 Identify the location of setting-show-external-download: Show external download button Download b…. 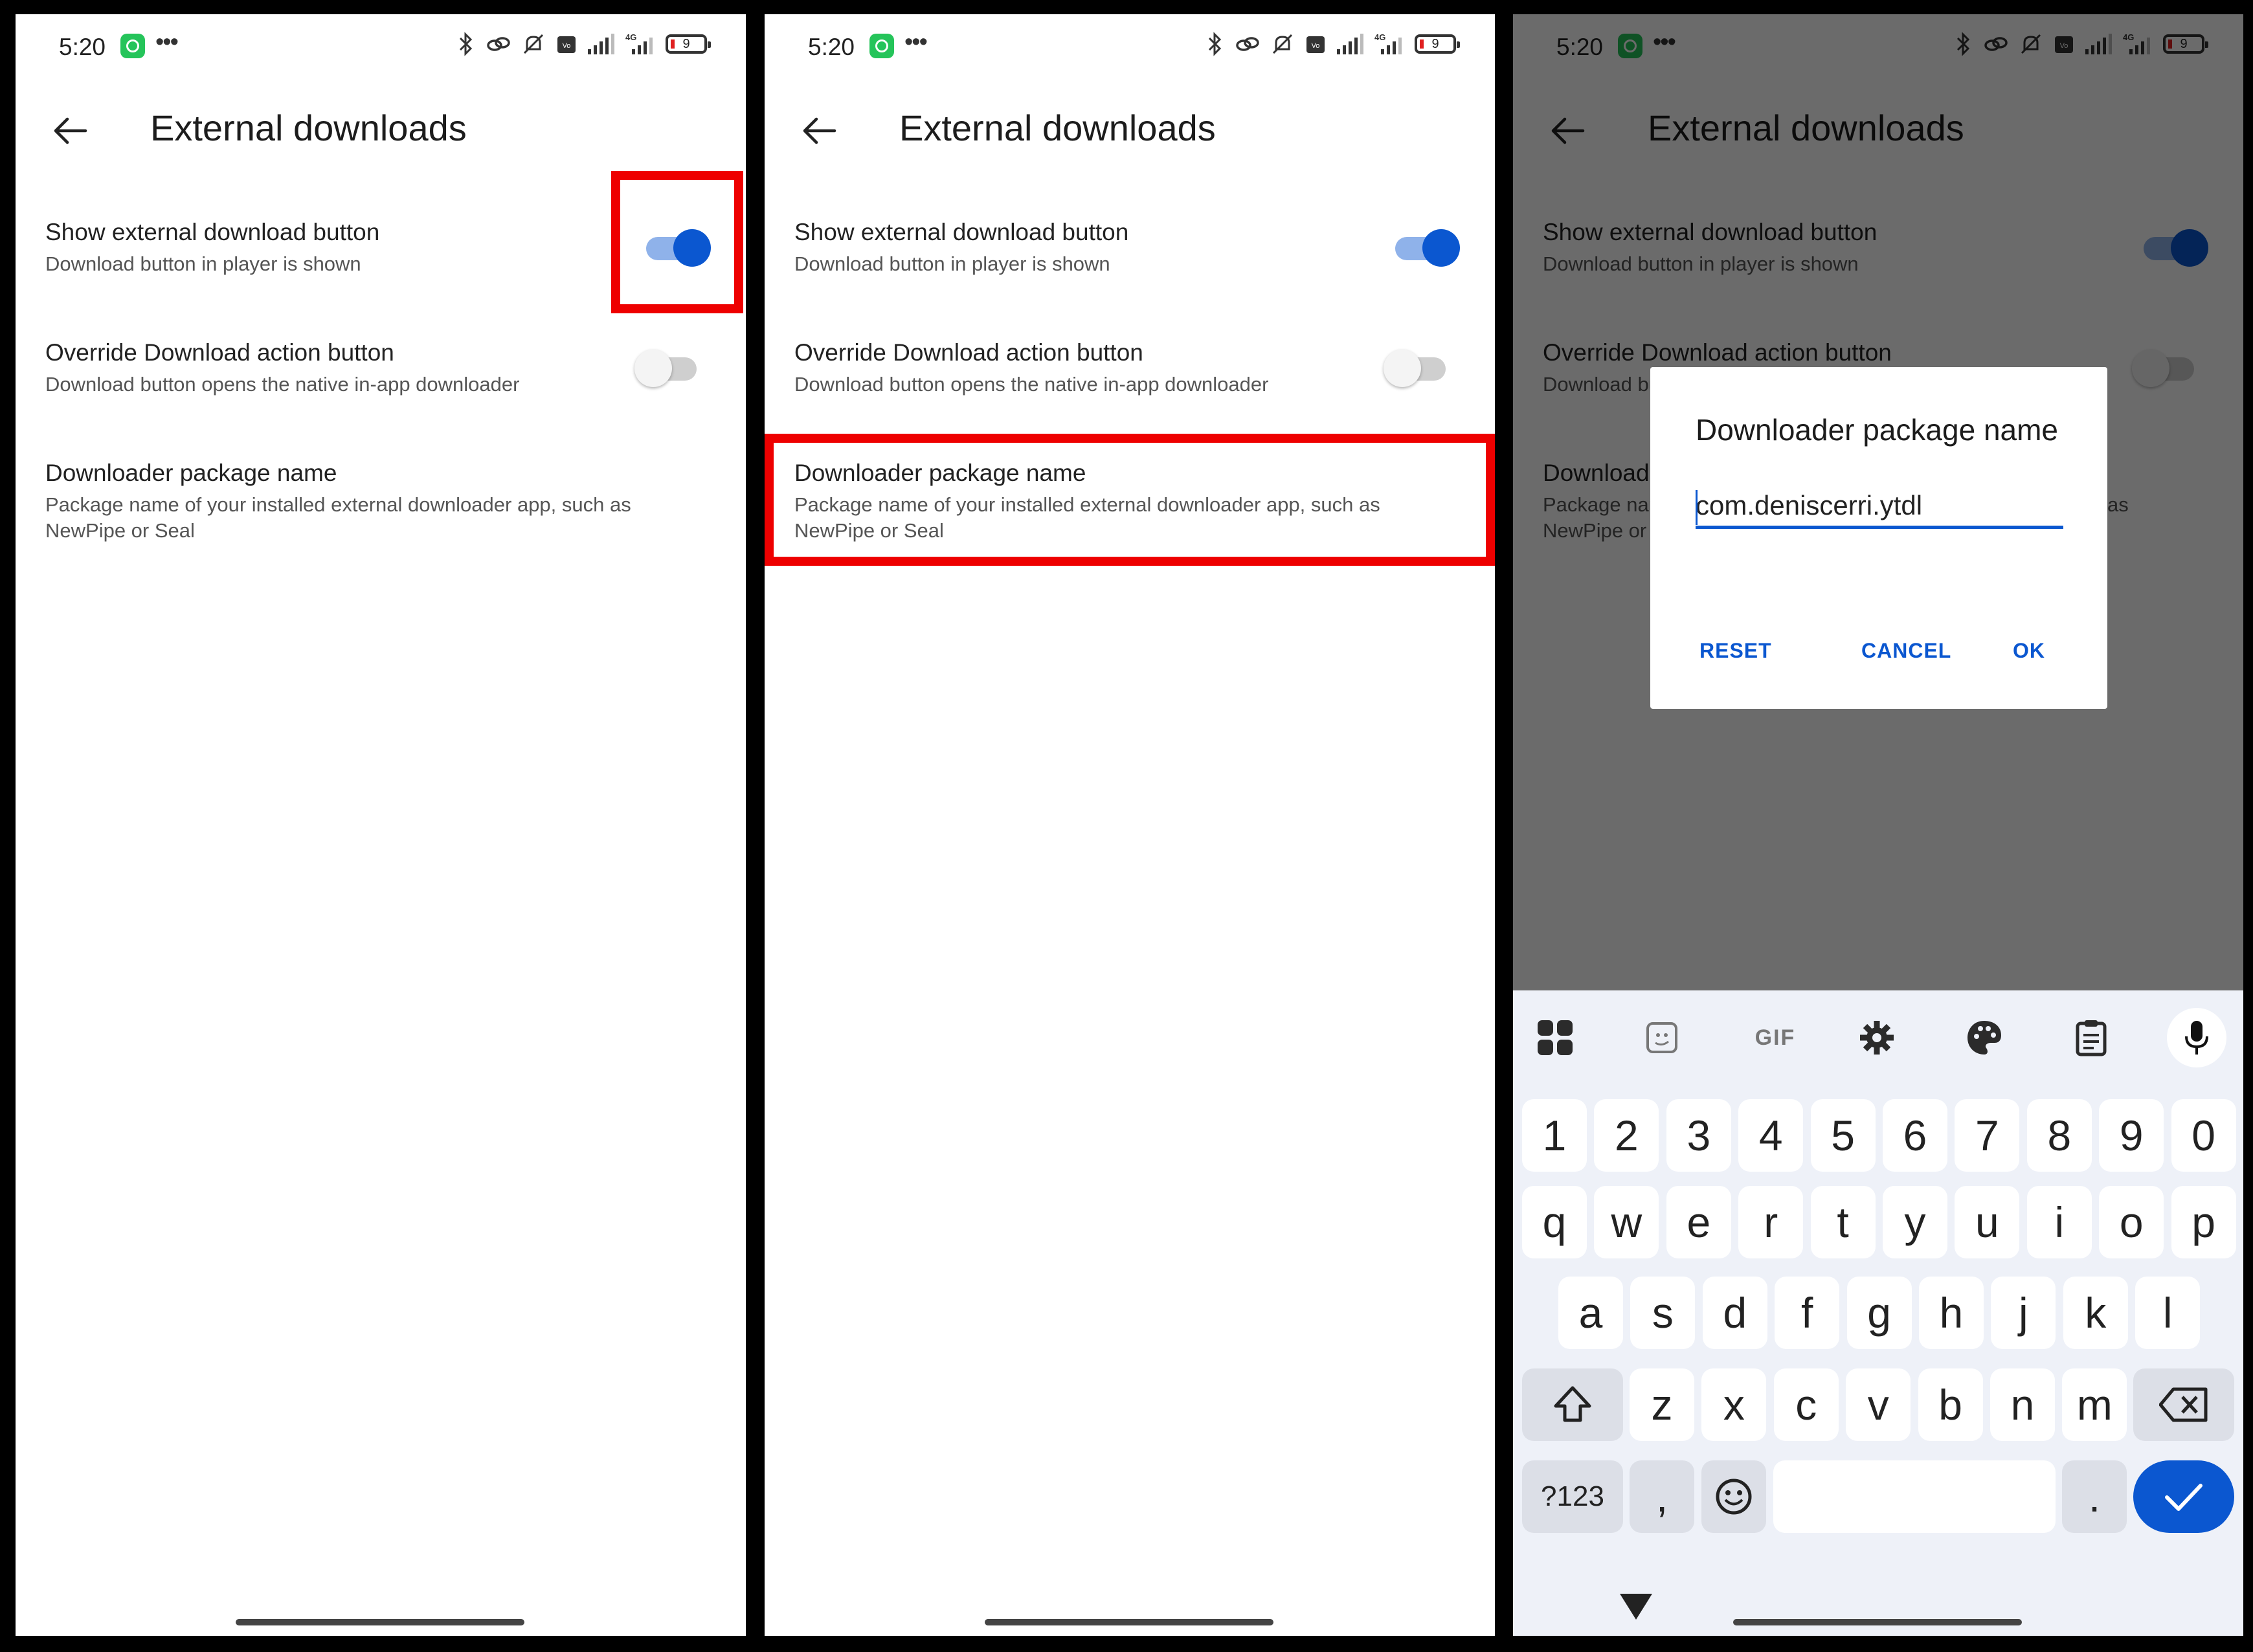
(1130, 250).